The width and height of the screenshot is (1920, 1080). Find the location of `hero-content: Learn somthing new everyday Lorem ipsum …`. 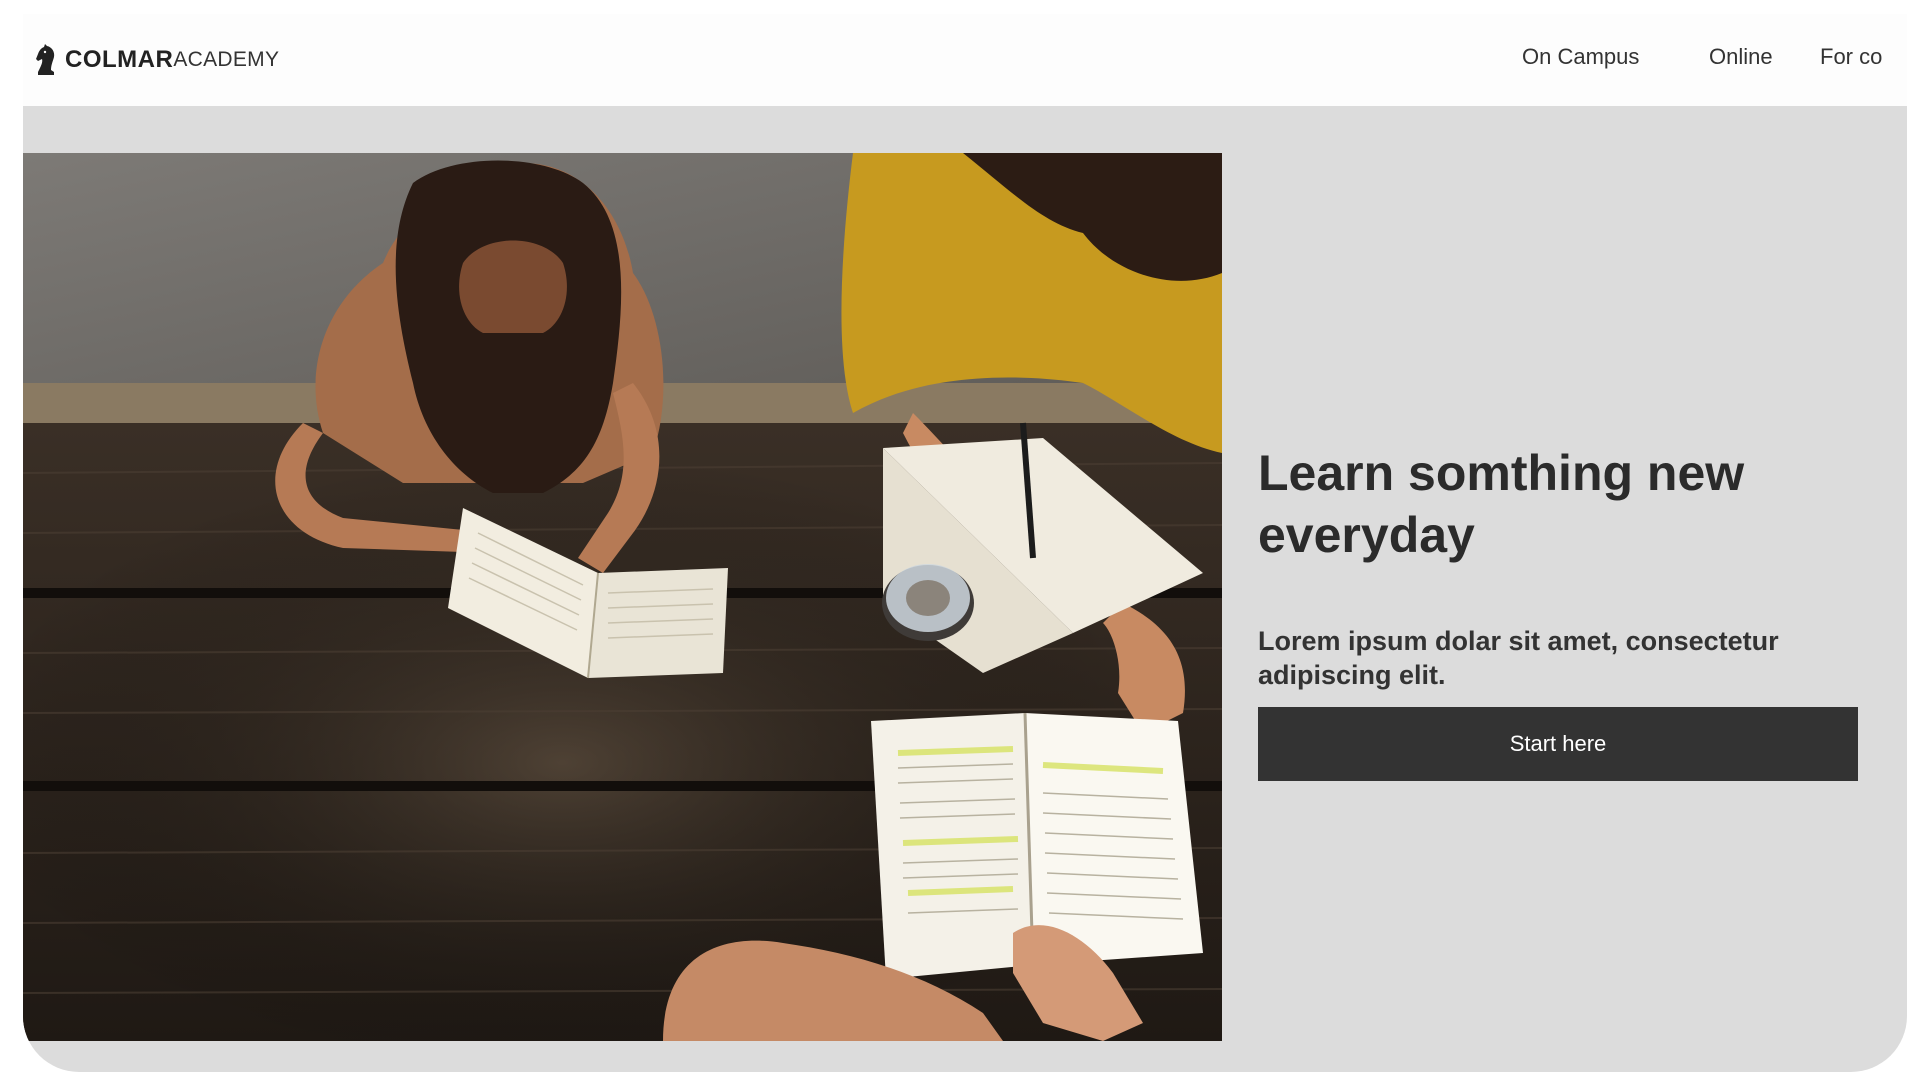

hero-content: Learn somthing new everyday Lorem ipsum … is located at coordinates (1573, 567).